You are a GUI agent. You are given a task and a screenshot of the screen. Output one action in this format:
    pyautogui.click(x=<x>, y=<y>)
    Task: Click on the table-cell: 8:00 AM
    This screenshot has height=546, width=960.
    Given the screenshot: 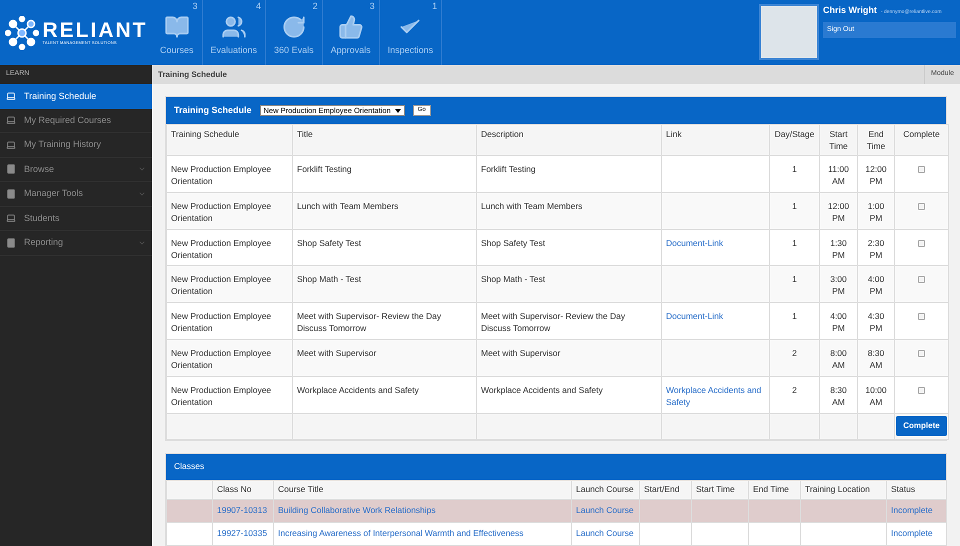 What is the action you would take?
    pyautogui.click(x=839, y=357)
    